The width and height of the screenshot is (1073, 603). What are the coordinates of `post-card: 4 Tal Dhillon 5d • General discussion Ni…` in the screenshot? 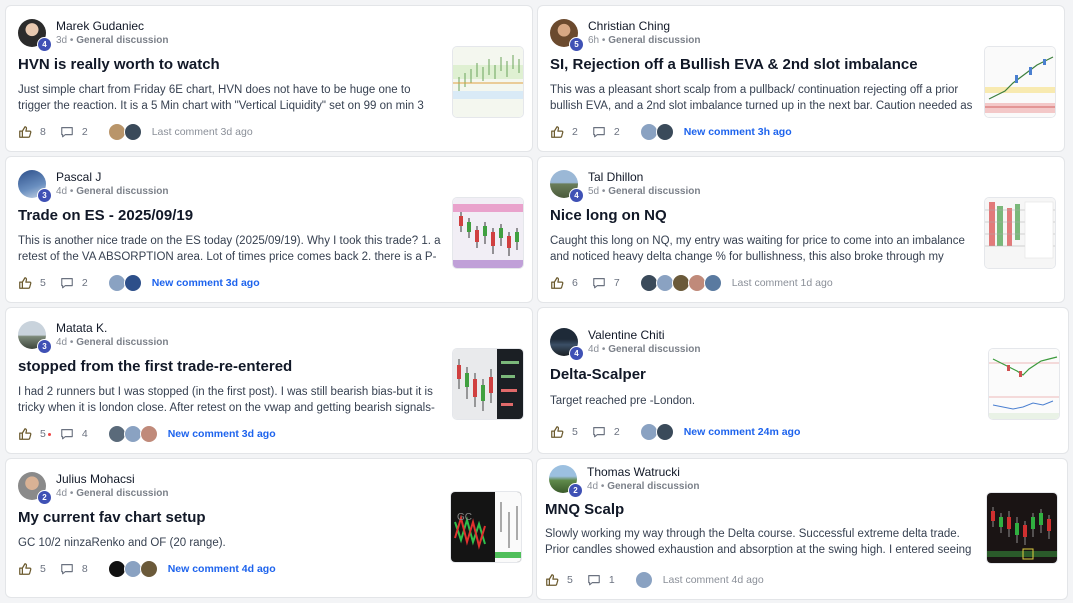 It's located at (801, 229).